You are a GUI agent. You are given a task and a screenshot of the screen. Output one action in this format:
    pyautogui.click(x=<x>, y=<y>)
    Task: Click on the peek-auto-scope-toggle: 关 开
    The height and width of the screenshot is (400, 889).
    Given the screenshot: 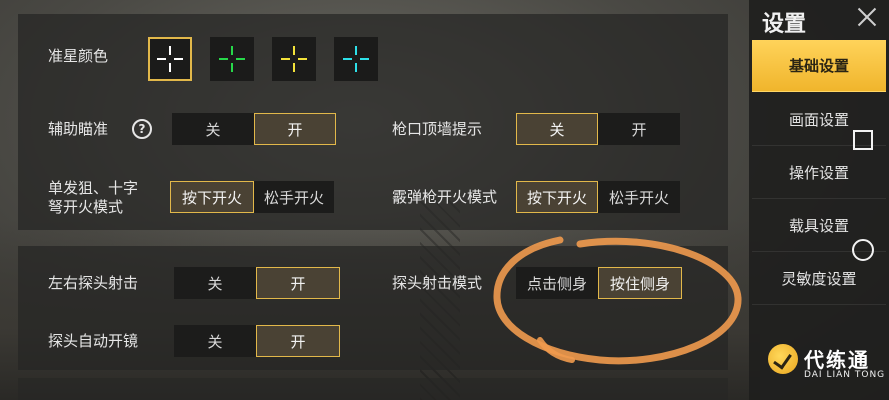 What is the action you would take?
    pyautogui.click(x=257, y=341)
    